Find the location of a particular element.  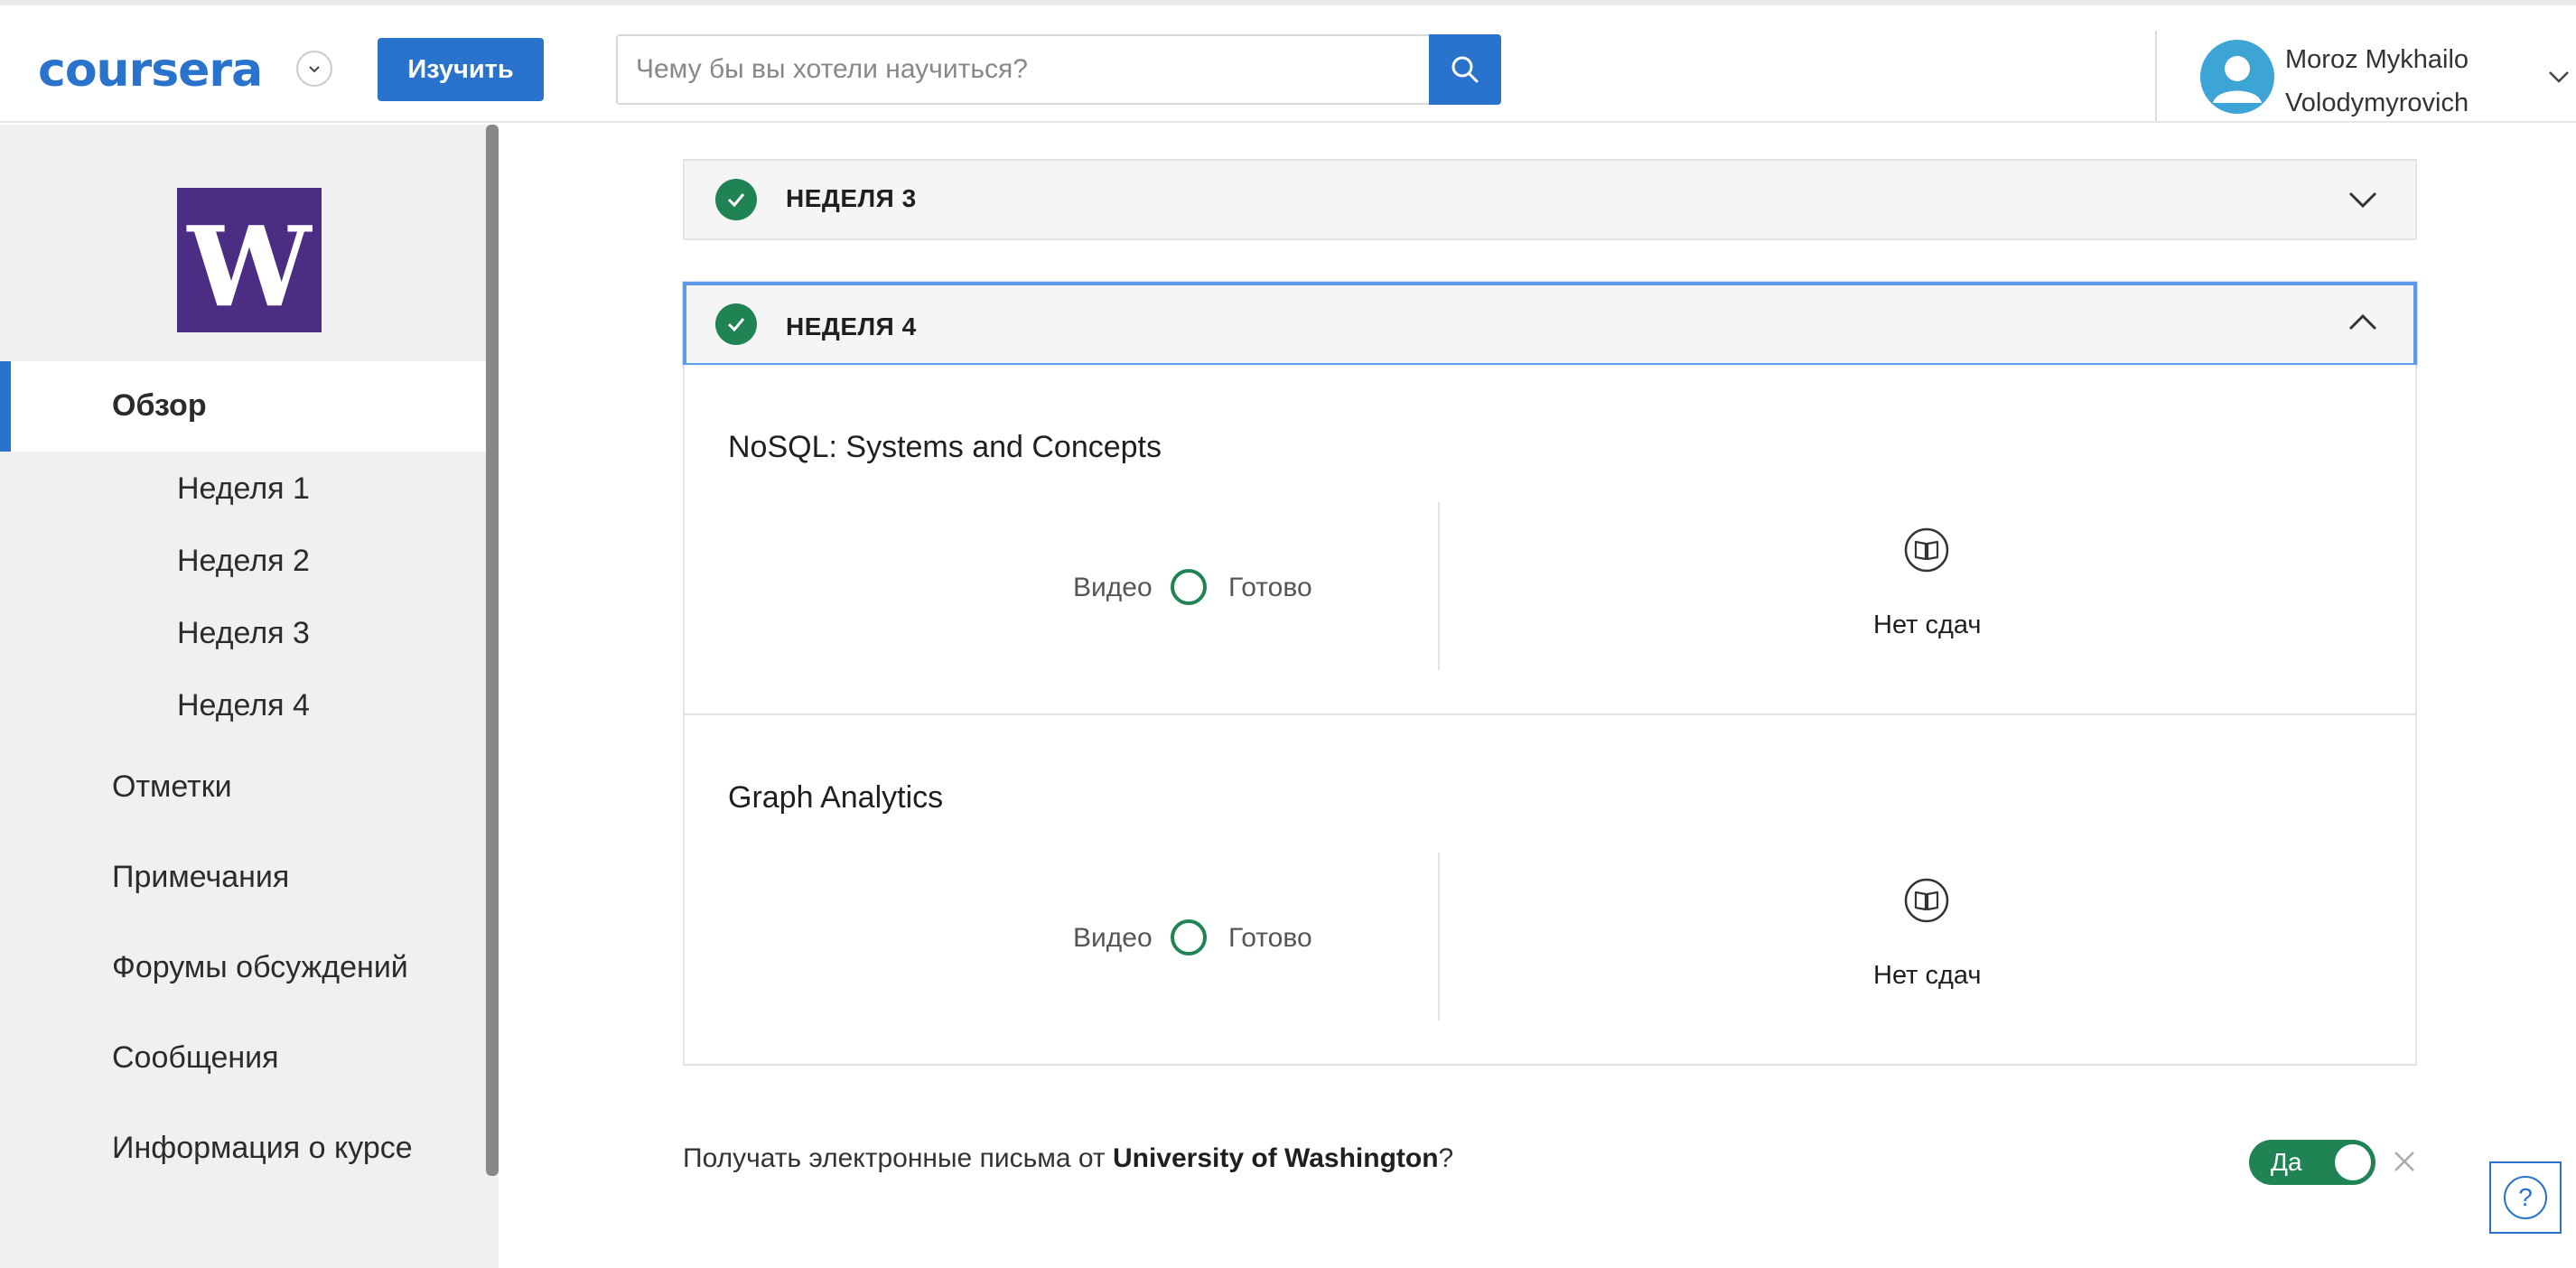

help-button: ? is located at coordinates (2525, 1197).